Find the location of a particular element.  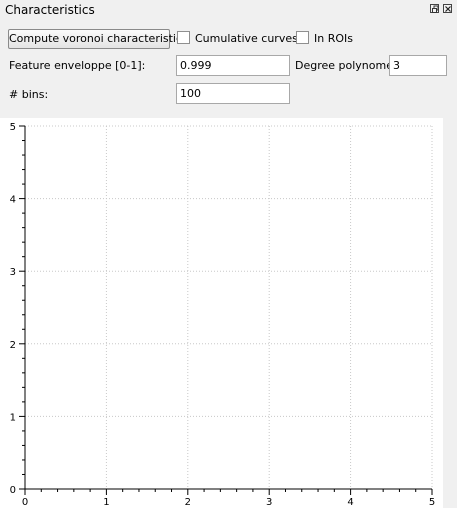

x-tick-label: 1 is located at coordinates (106, 502).